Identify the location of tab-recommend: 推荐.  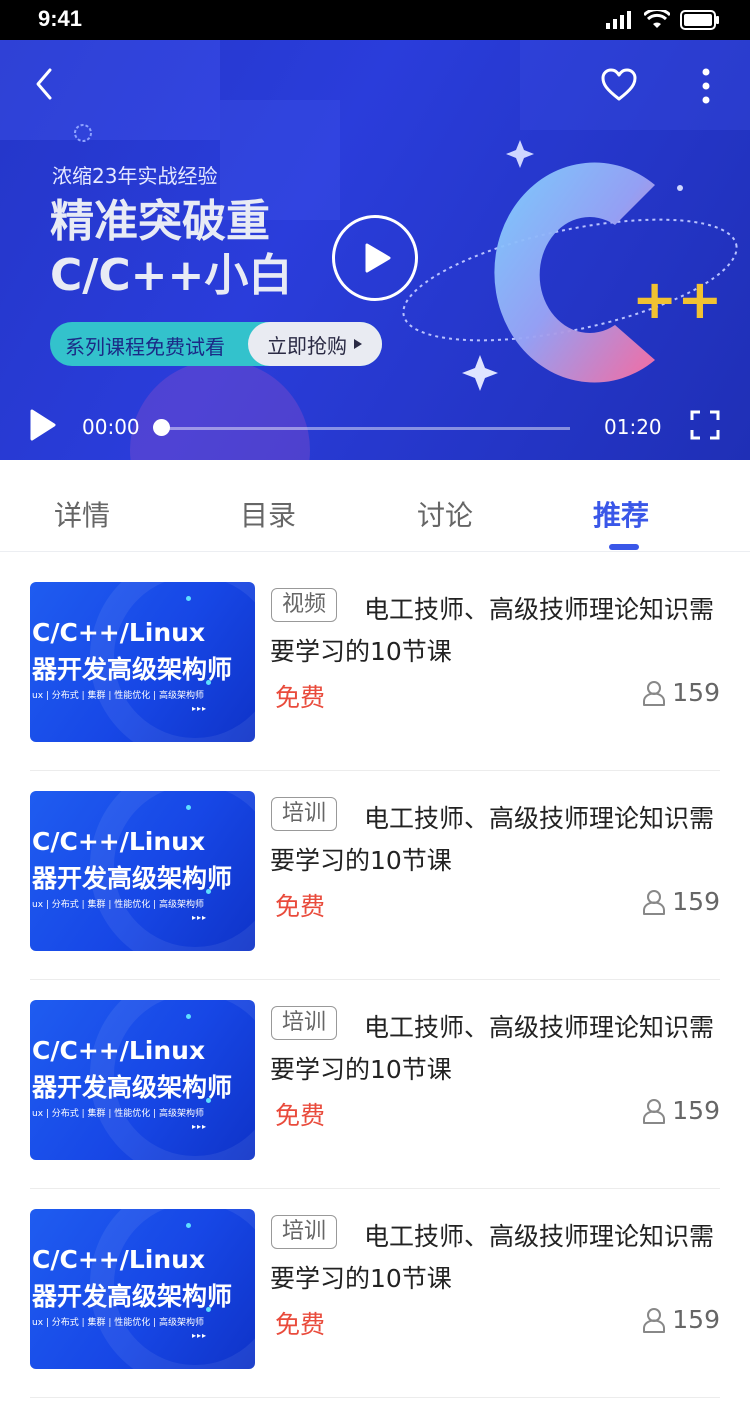
(621, 514).